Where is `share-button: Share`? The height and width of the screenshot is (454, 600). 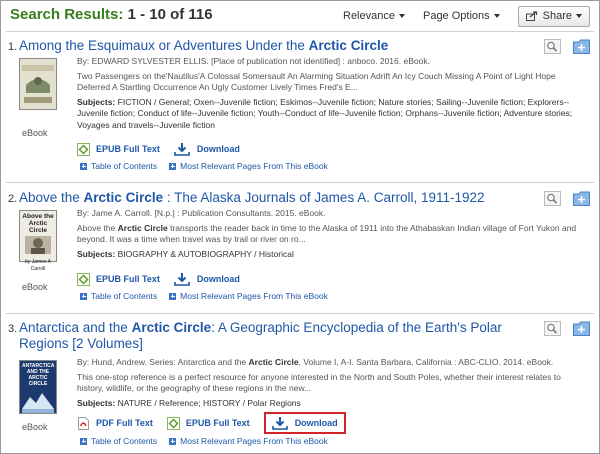 share-button: Share is located at coordinates (553, 16).